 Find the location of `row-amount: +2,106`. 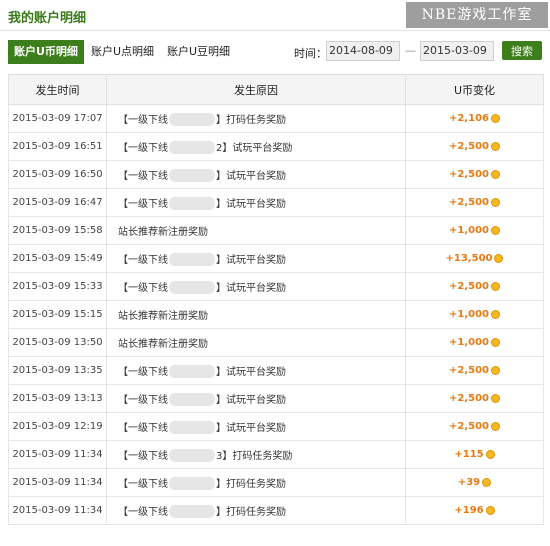

row-amount: +2,106 is located at coordinates (474, 118).